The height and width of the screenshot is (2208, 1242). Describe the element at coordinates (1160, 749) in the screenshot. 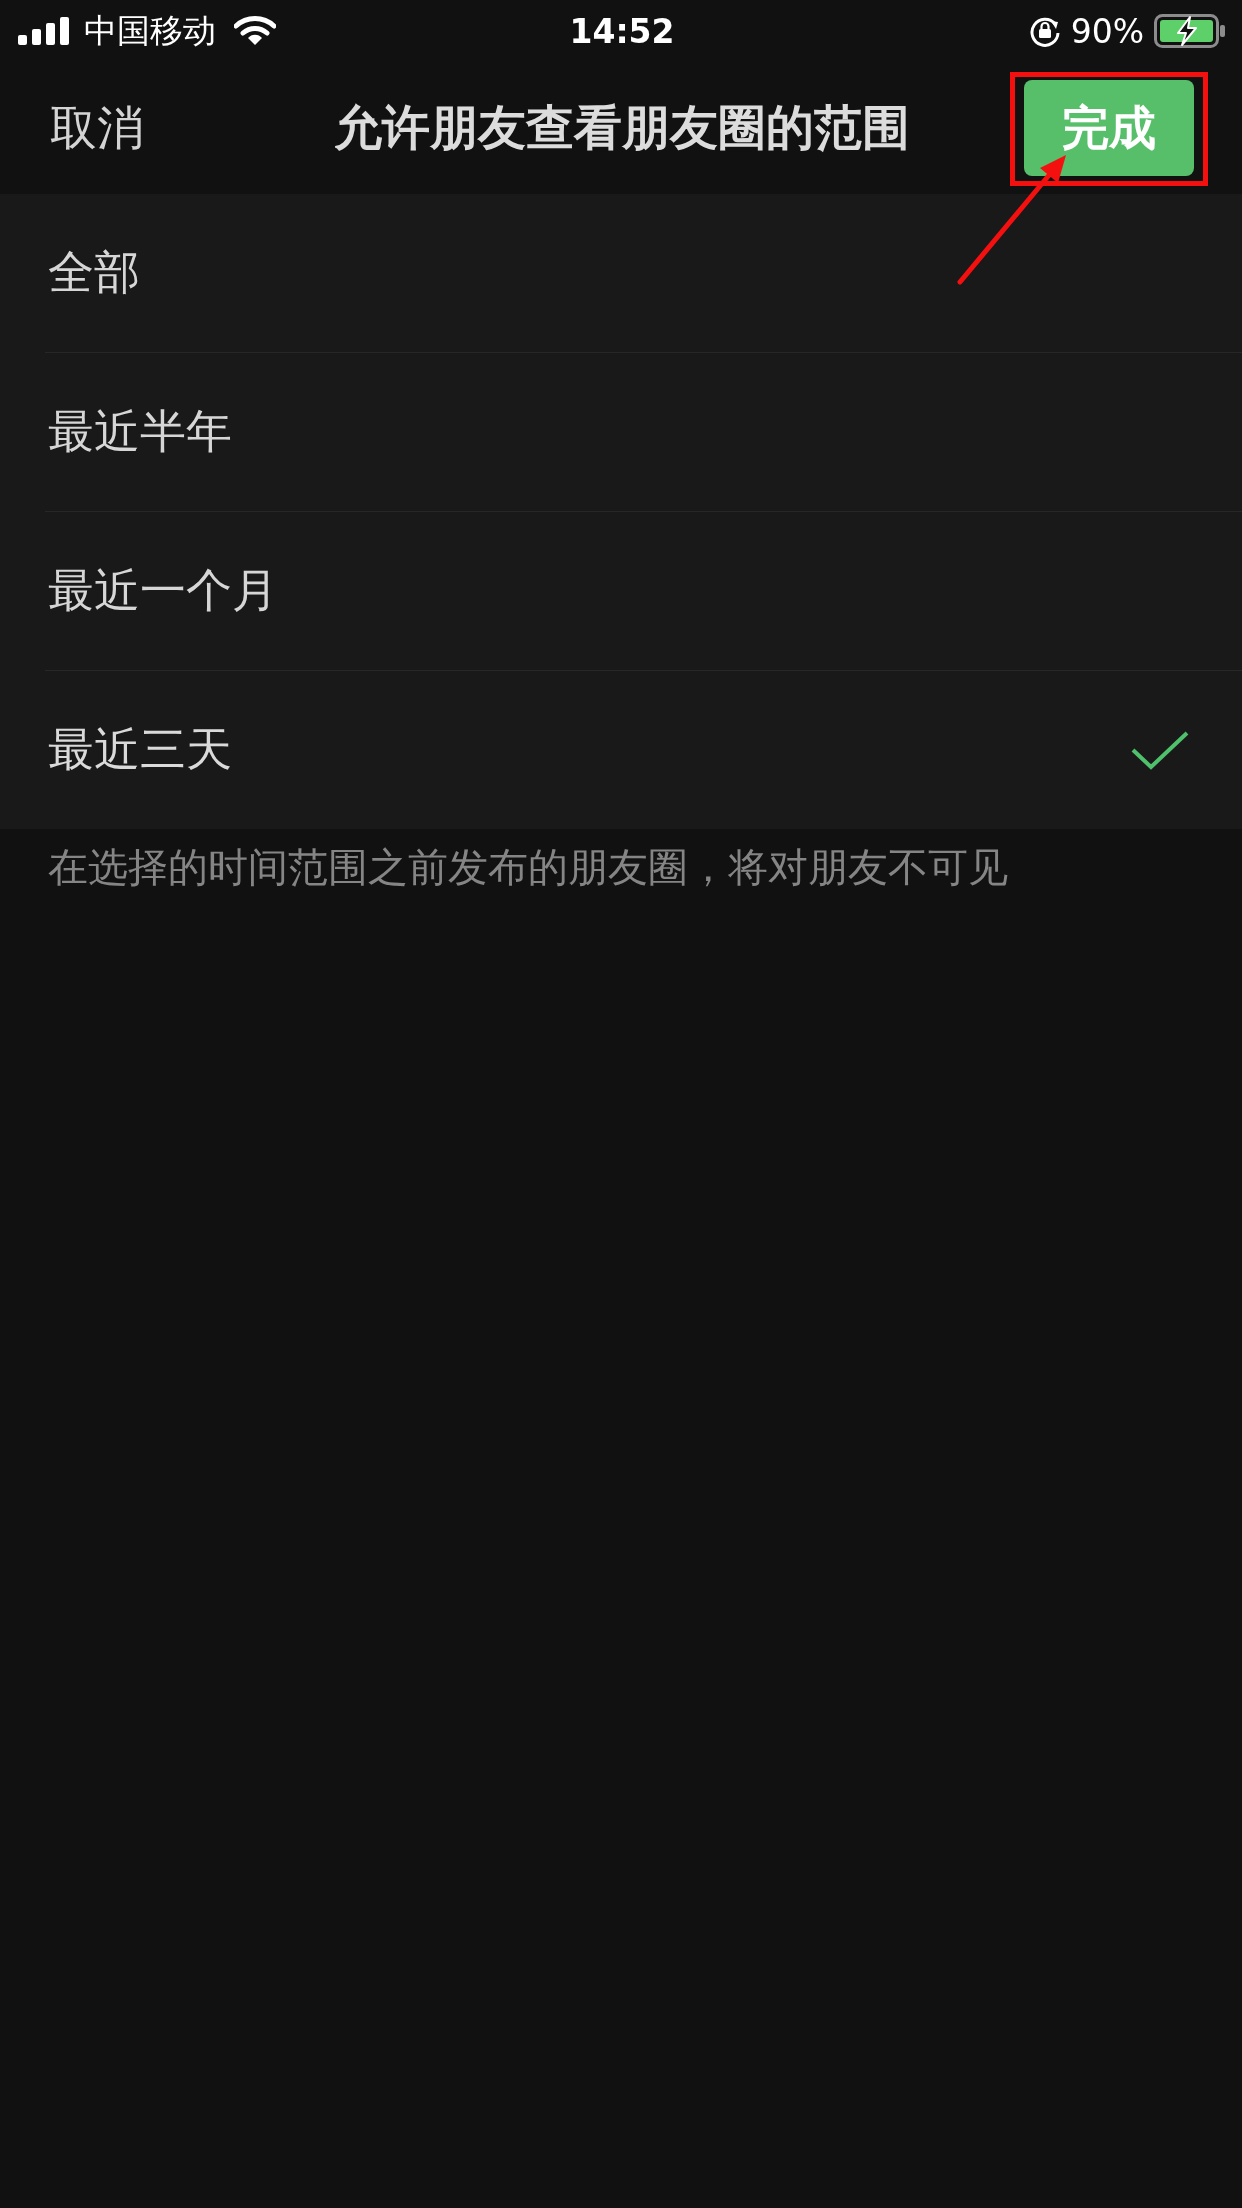

I see `checkmark-icon` at that location.